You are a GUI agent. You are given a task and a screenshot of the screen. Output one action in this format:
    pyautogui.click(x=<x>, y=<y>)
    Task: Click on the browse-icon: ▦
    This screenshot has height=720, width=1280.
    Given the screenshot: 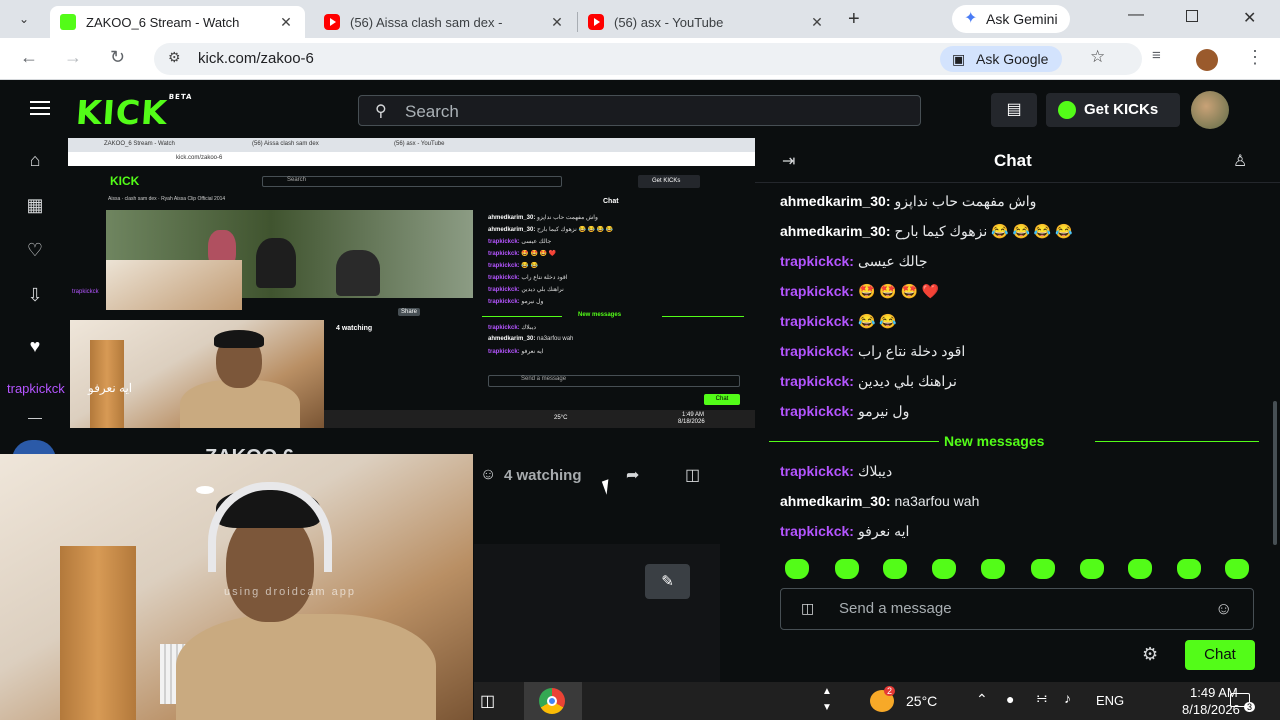 What is the action you would take?
    pyautogui.click(x=35, y=206)
    